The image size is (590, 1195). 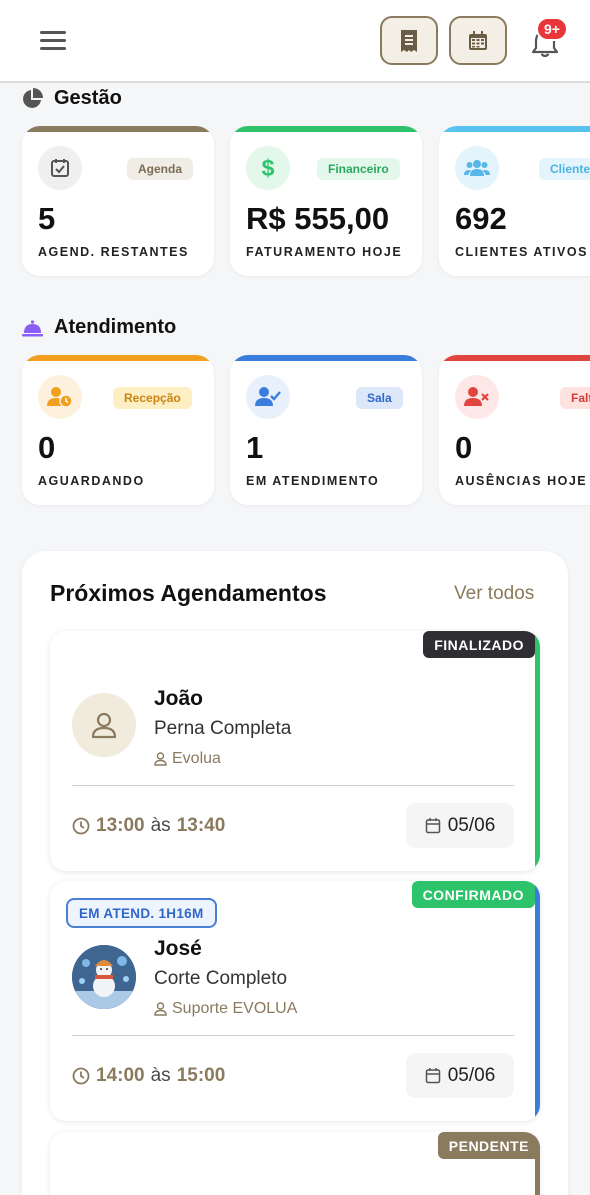 I want to click on card-tag: Sala, so click(x=379, y=398).